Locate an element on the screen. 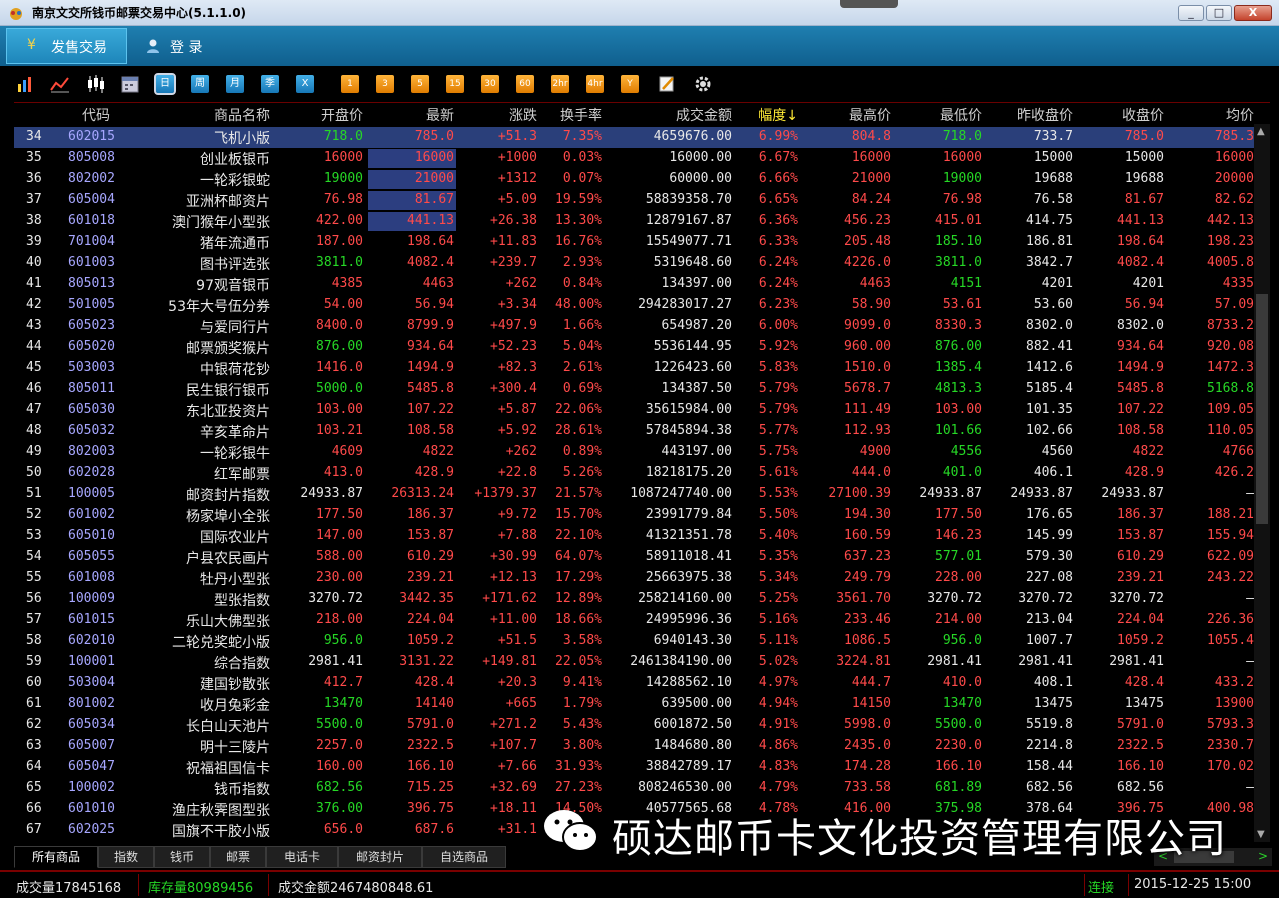 Image resolution: width=1279 pixels, height=898 pixels. header-col-amount: 成交金额 is located at coordinates (704, 115).